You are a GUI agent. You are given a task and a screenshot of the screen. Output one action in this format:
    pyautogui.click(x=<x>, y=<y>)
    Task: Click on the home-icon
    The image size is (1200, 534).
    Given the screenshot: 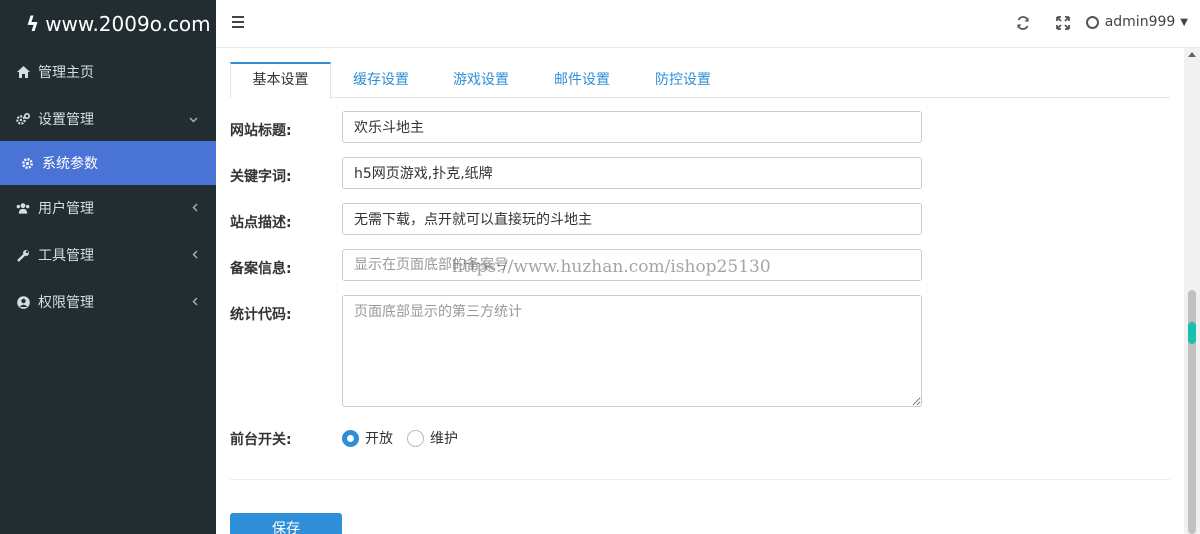 What is the action you would take?
    pyautogui.click(x=23, y=72)
    